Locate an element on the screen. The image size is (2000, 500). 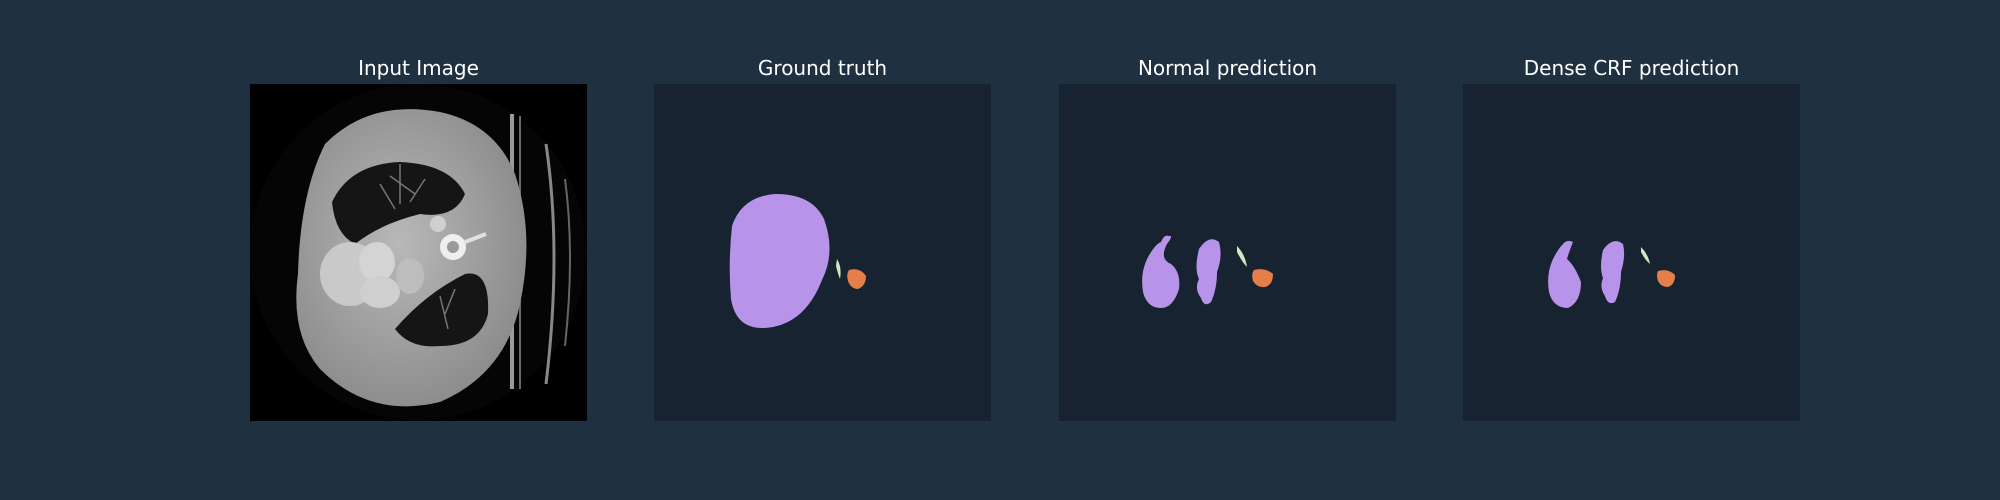
ground-truth-mask is located at coordinates (822, 252).